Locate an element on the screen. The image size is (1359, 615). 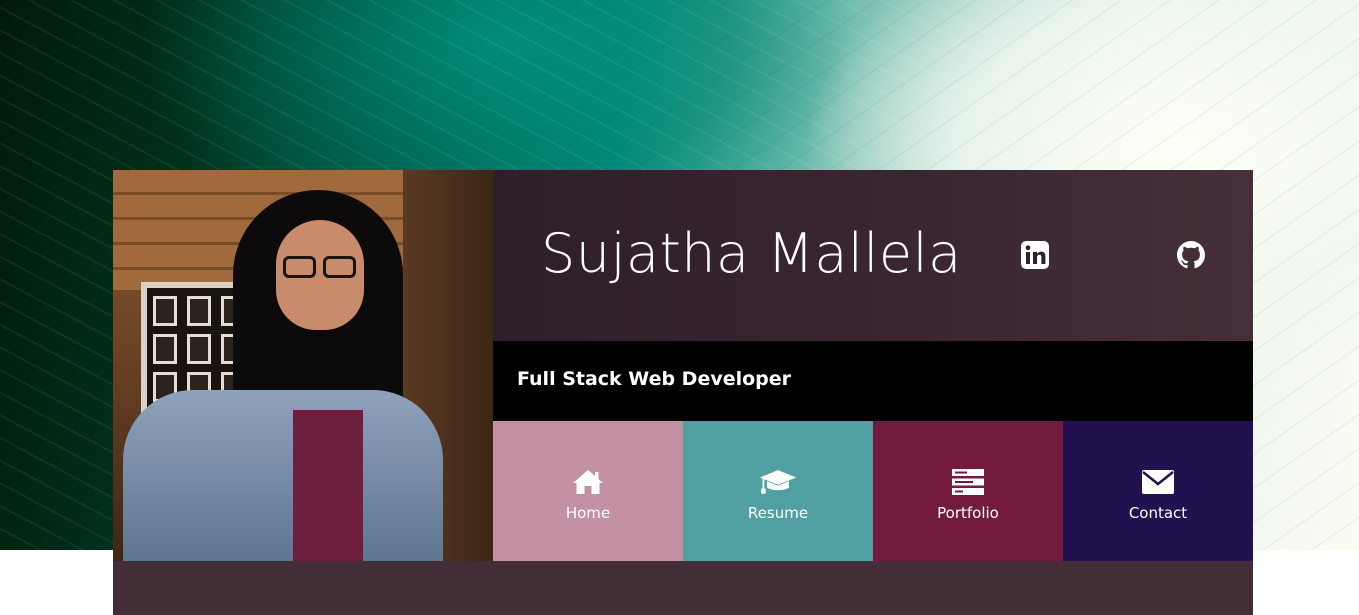
profile-name: Sujatha Mallela is located at coordinates (751, 253).